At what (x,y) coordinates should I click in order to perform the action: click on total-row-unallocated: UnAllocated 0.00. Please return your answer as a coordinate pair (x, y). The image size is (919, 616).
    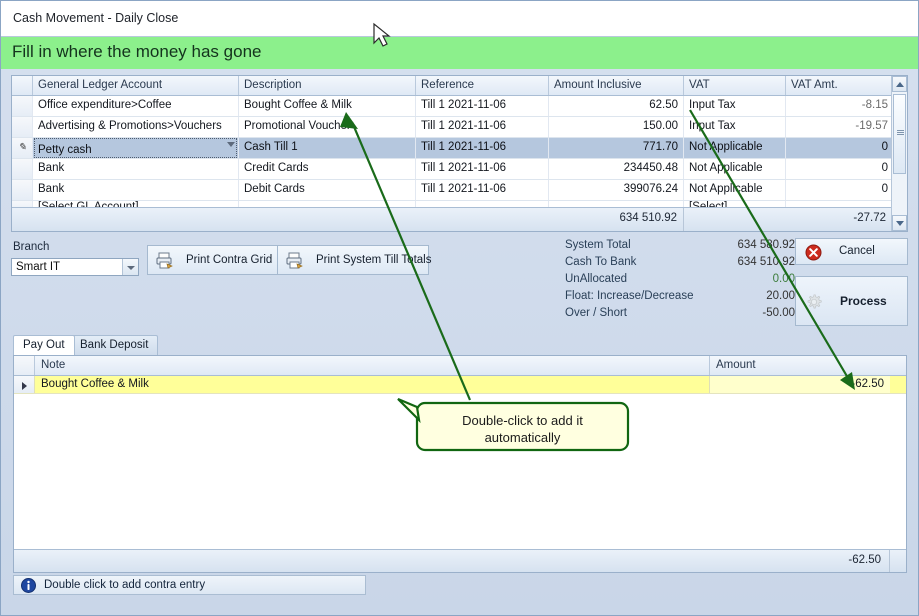
    Looking at the image, I should click on (680, 280).